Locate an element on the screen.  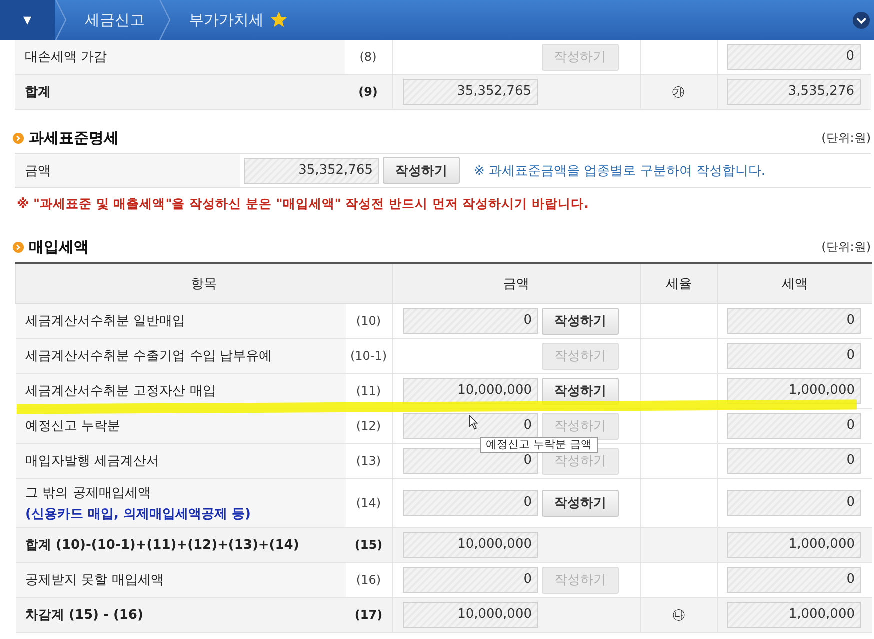
row-label: 합계 is located at coordinates (38, 92).